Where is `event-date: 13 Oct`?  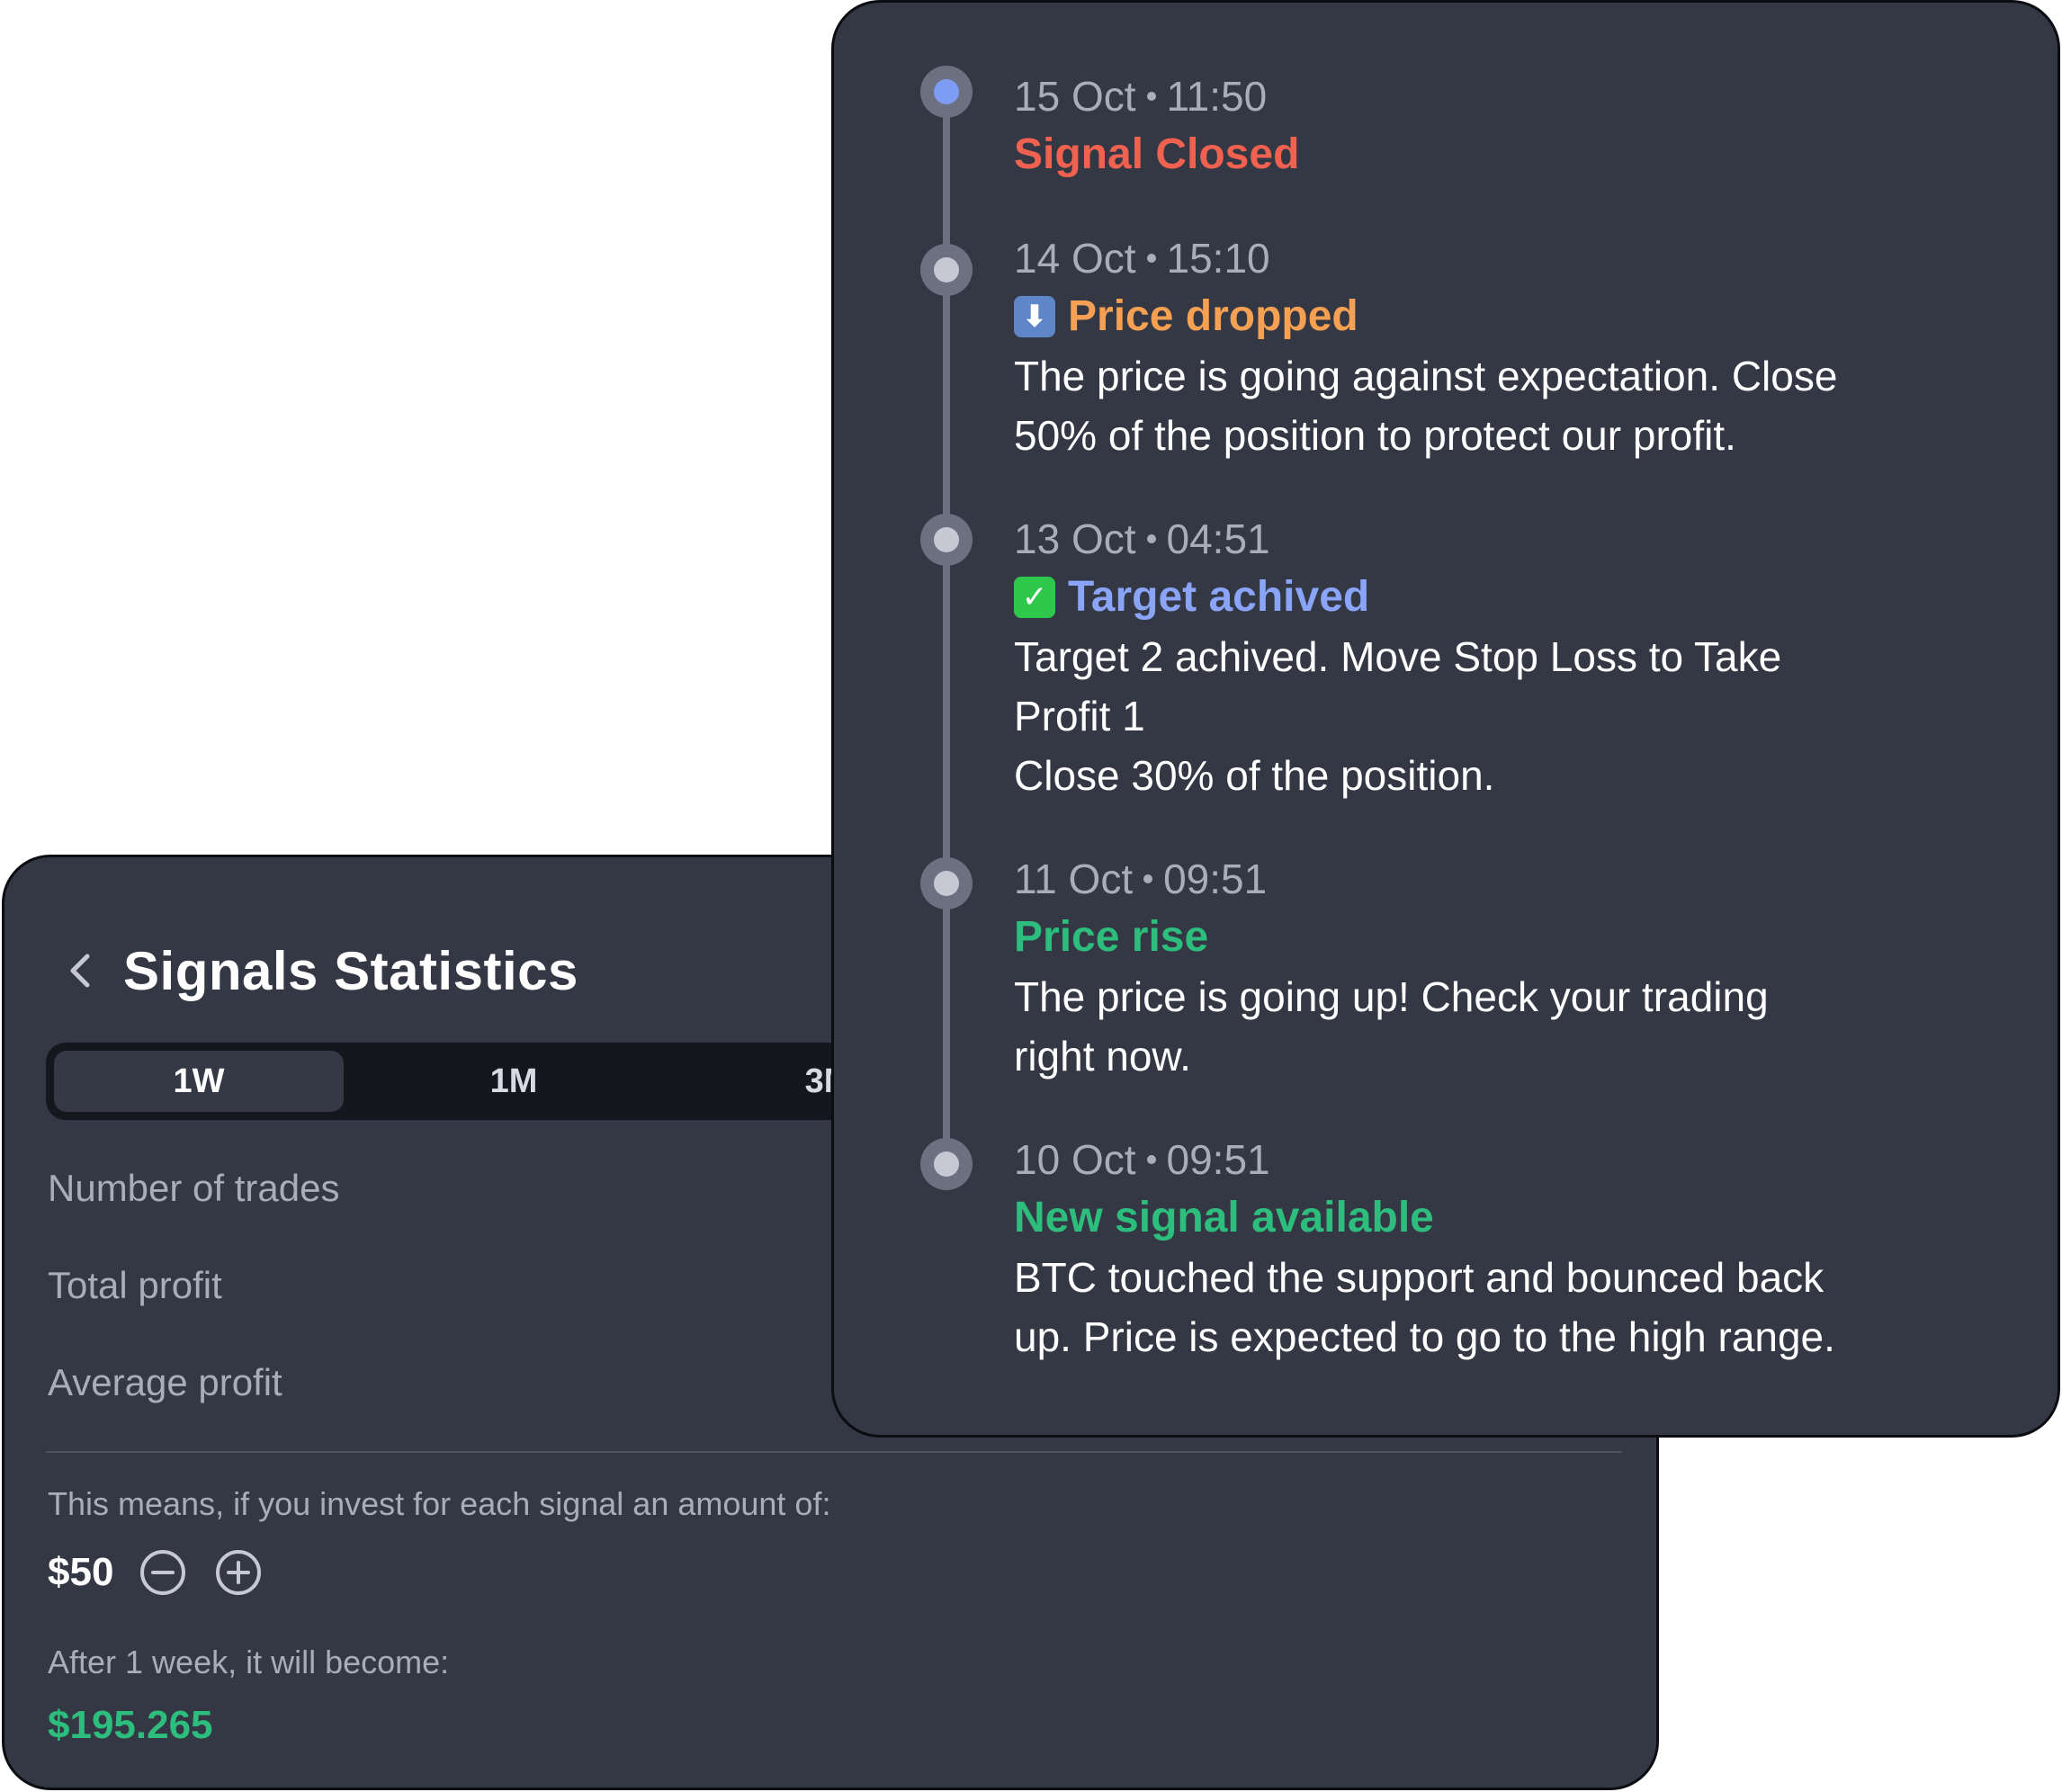
event-date: 13 Oct is located at coordinates (1075, 538).